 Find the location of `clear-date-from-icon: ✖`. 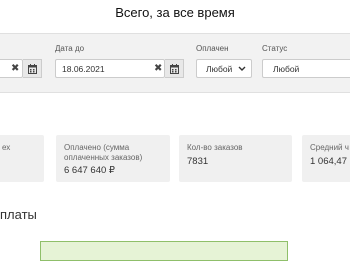

clear-date-from-icon: ✖ is located at coordinates (15, 68).